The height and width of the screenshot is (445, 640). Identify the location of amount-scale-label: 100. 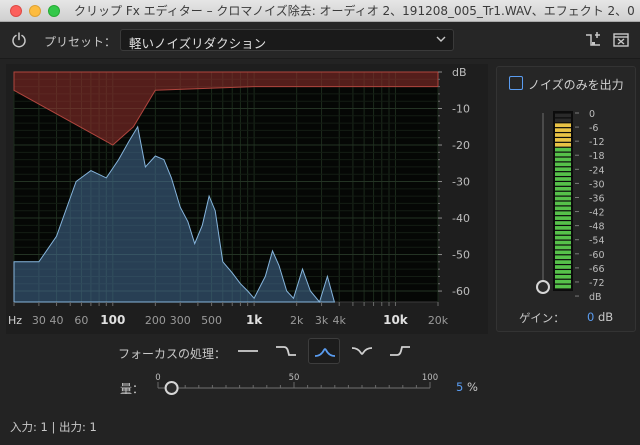
(430, 378).